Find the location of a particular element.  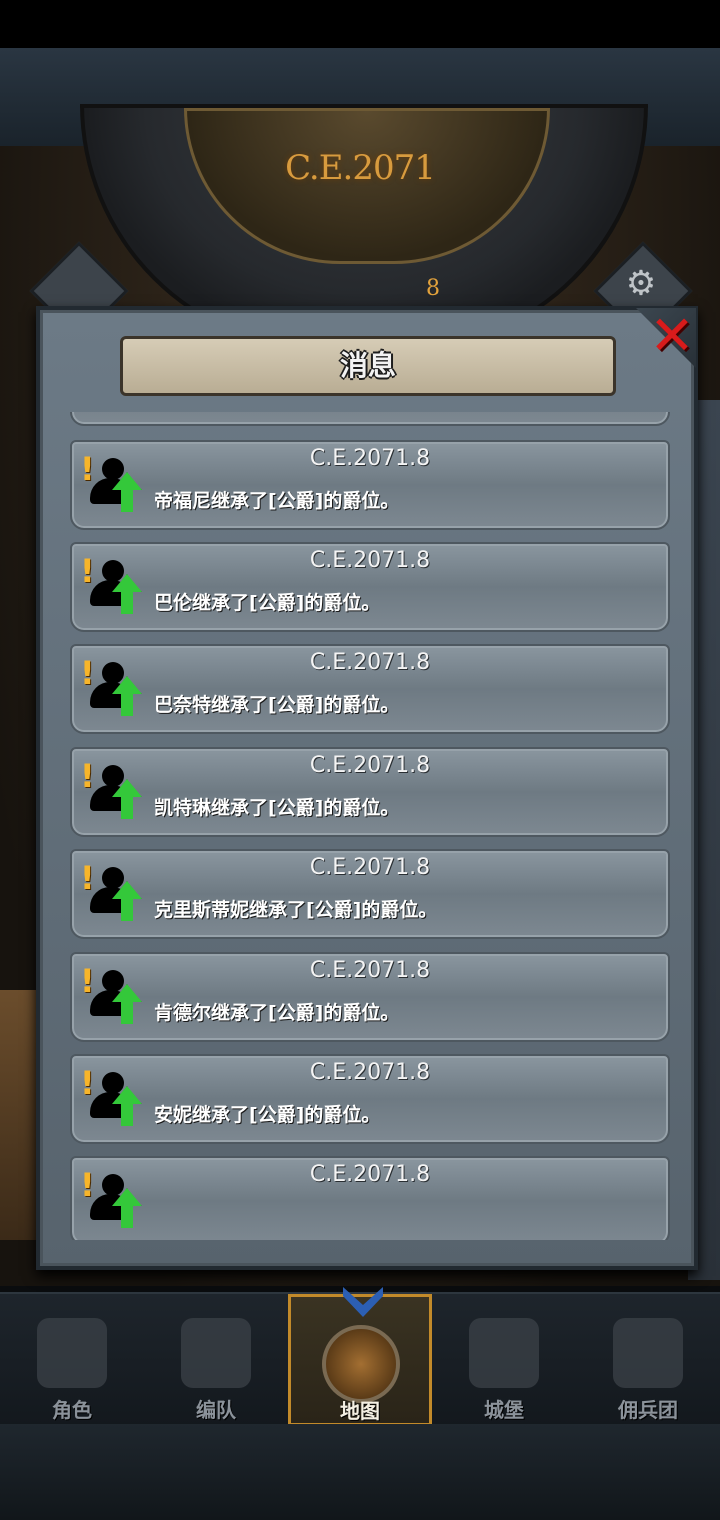

dialog-title-bar: 消息 is located at coordinates (368, 366).